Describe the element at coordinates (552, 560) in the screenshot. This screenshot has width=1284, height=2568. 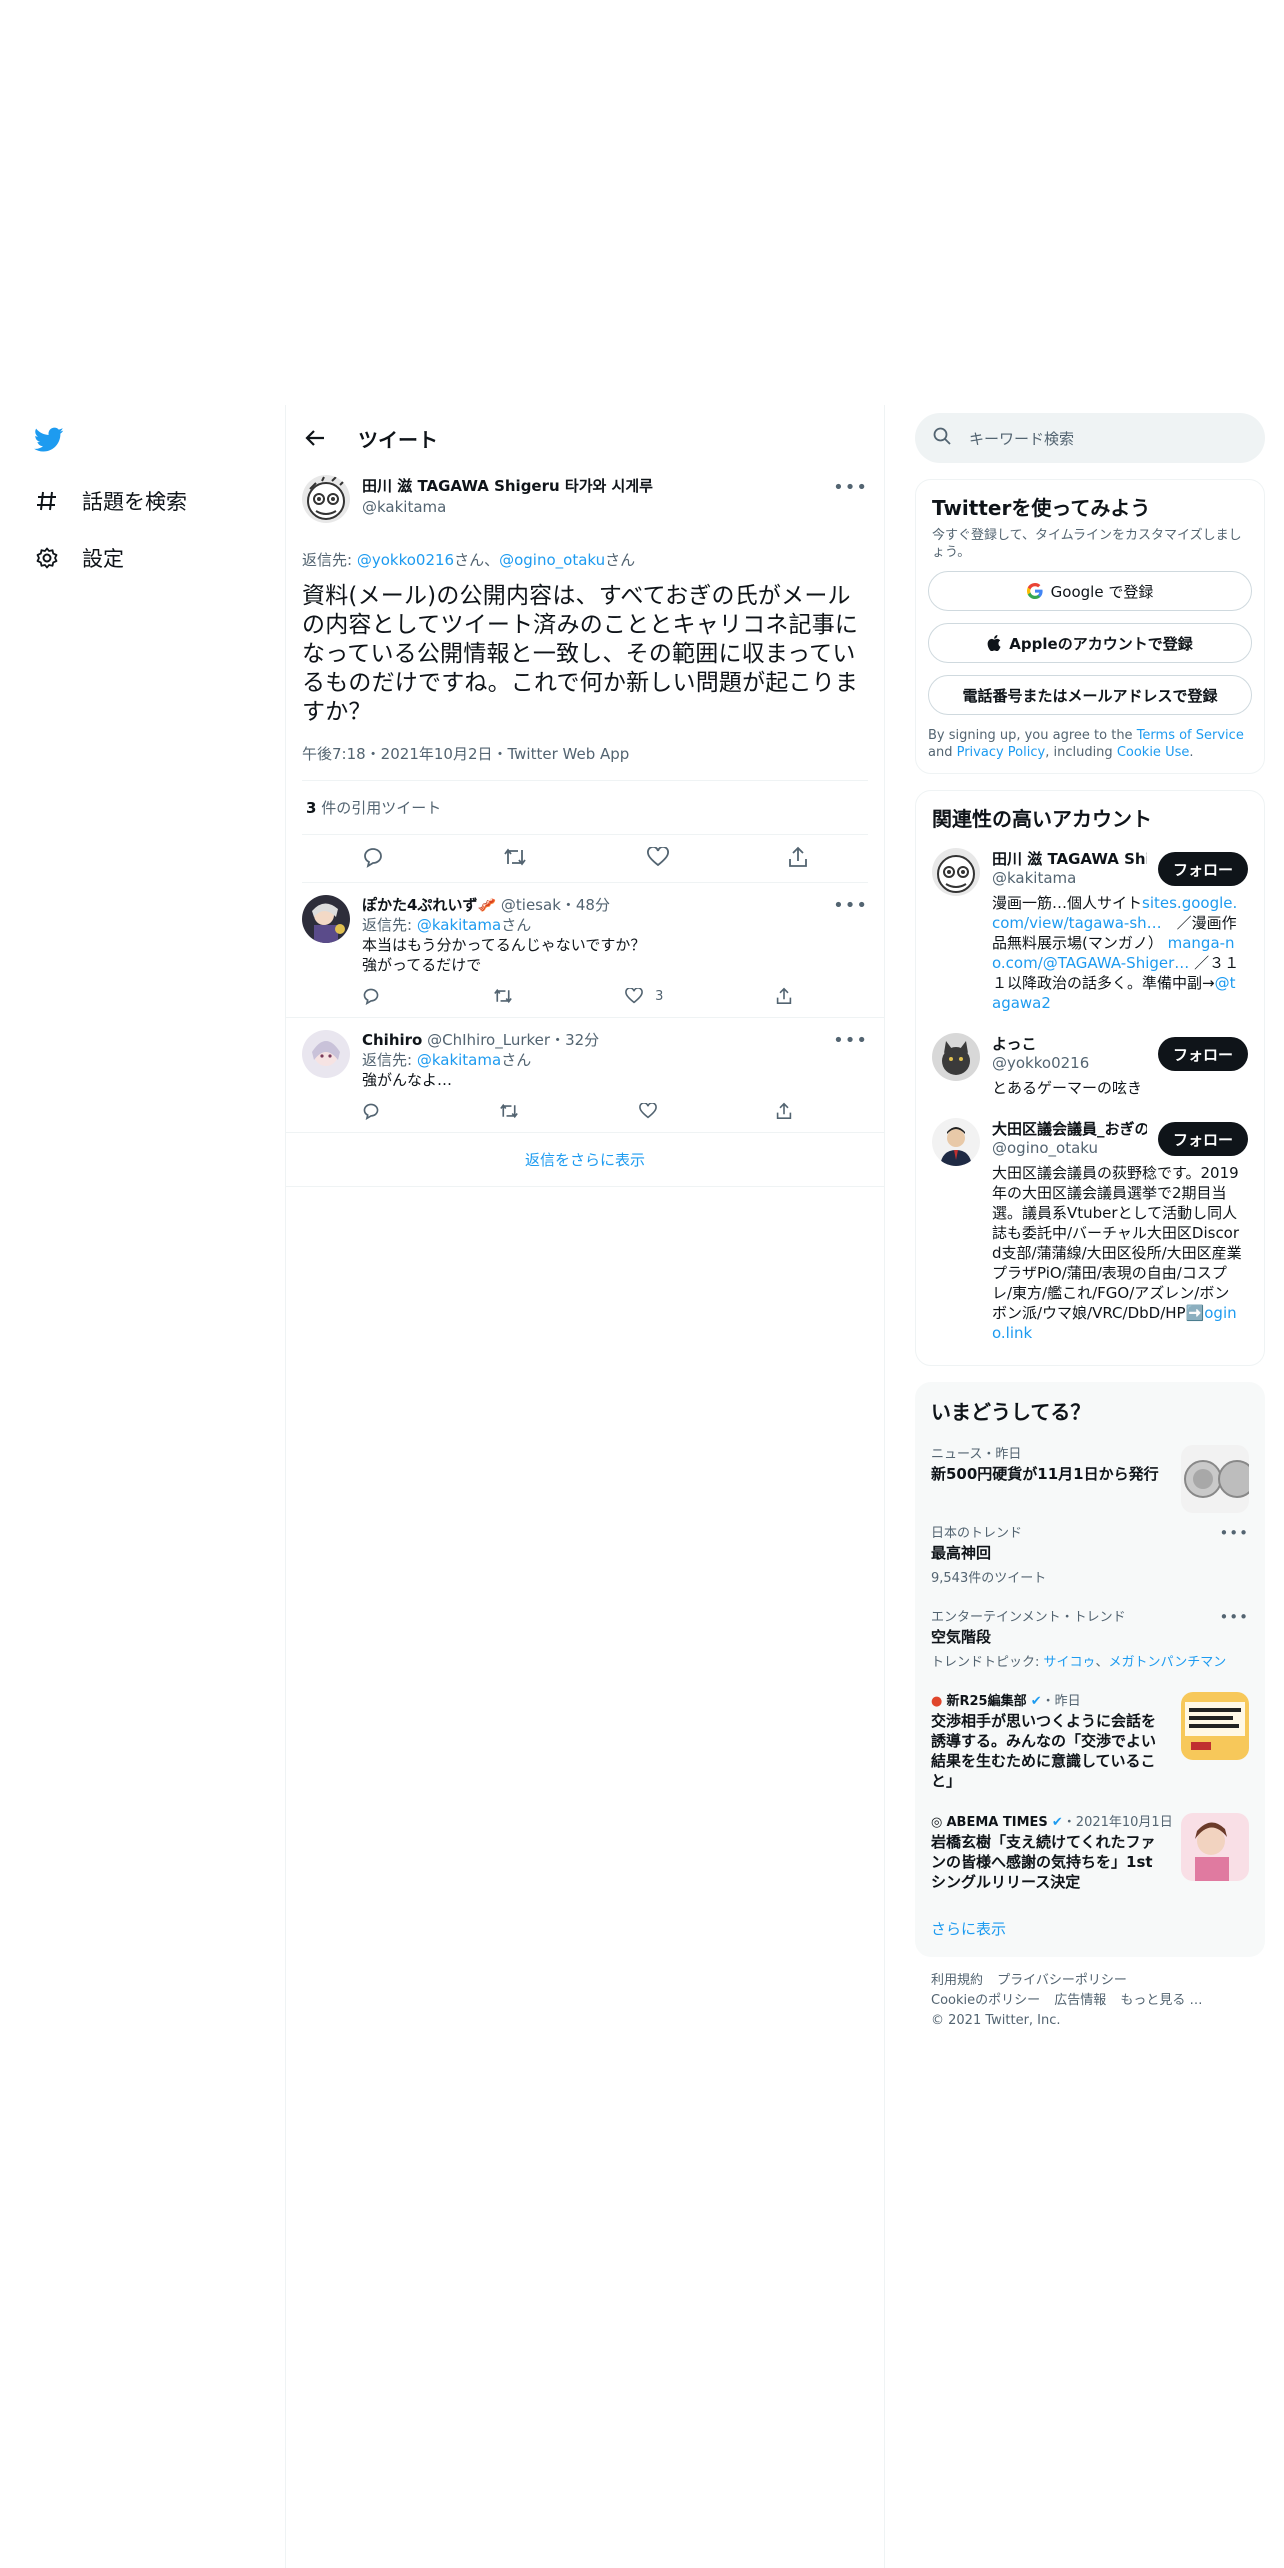
I see `mention-link: @ogino_otaku` at that location.